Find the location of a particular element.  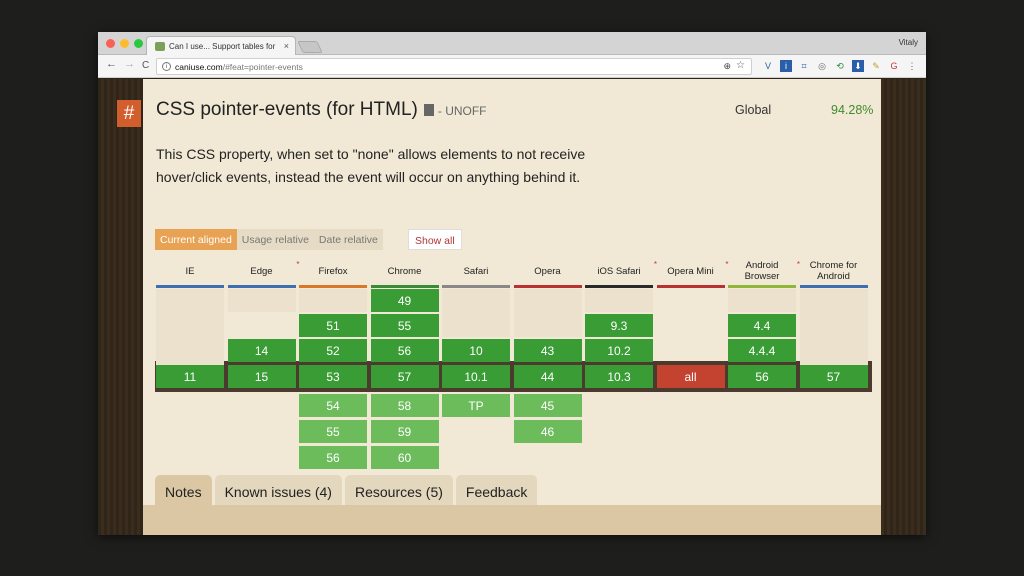

current-aligned-button: Current aligned is located at coordinates (196, 239).